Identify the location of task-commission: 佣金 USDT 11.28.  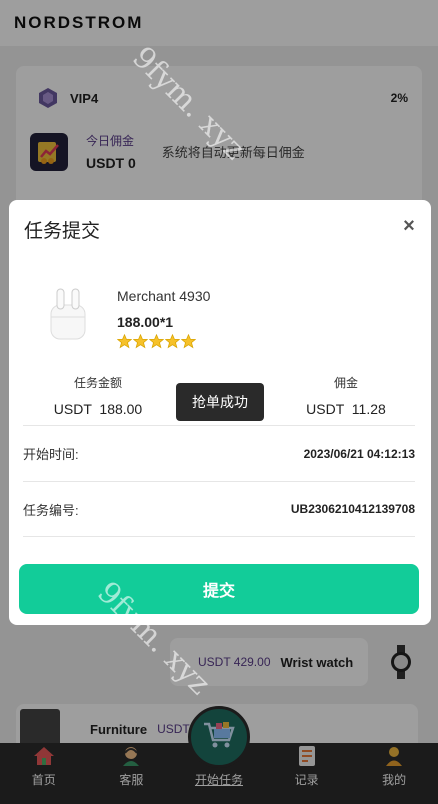
(346, 395).